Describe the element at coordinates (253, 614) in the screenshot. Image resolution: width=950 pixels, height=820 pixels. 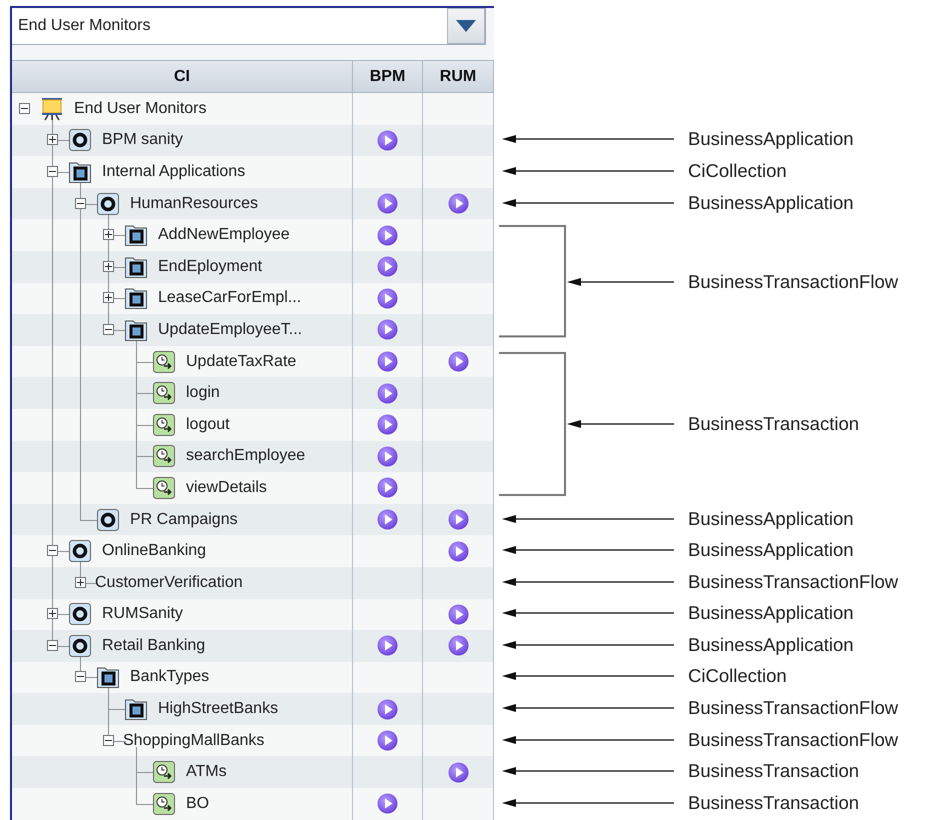
I see `table-row: RUMSanity` at that location.